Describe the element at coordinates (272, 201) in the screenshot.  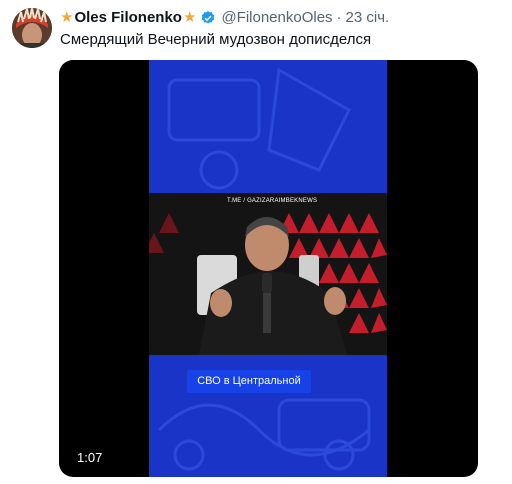
I see `channel-watermark: T.ME / GAZIZARAIMBEKNEWS` at that location.